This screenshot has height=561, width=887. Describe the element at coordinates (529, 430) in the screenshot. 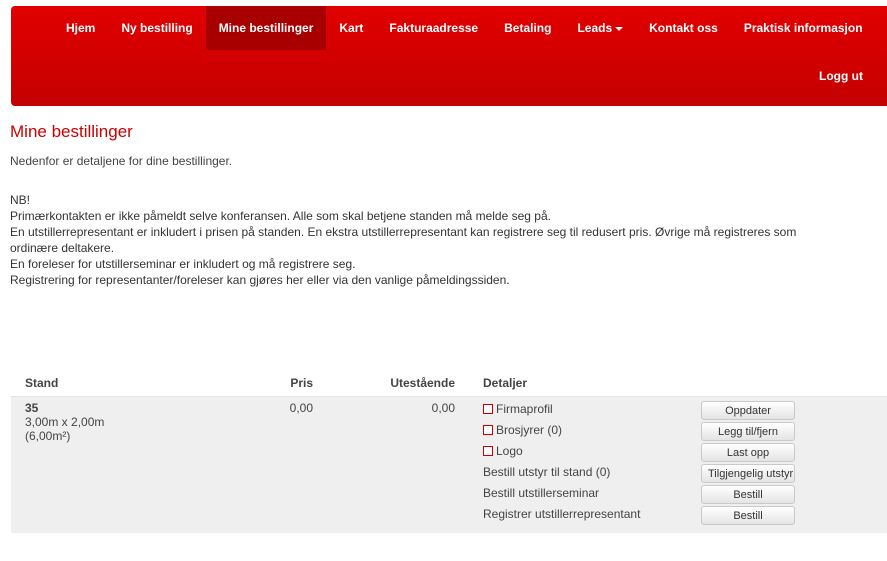

I see `detail-label: Brosjyrer (0)` at that location.